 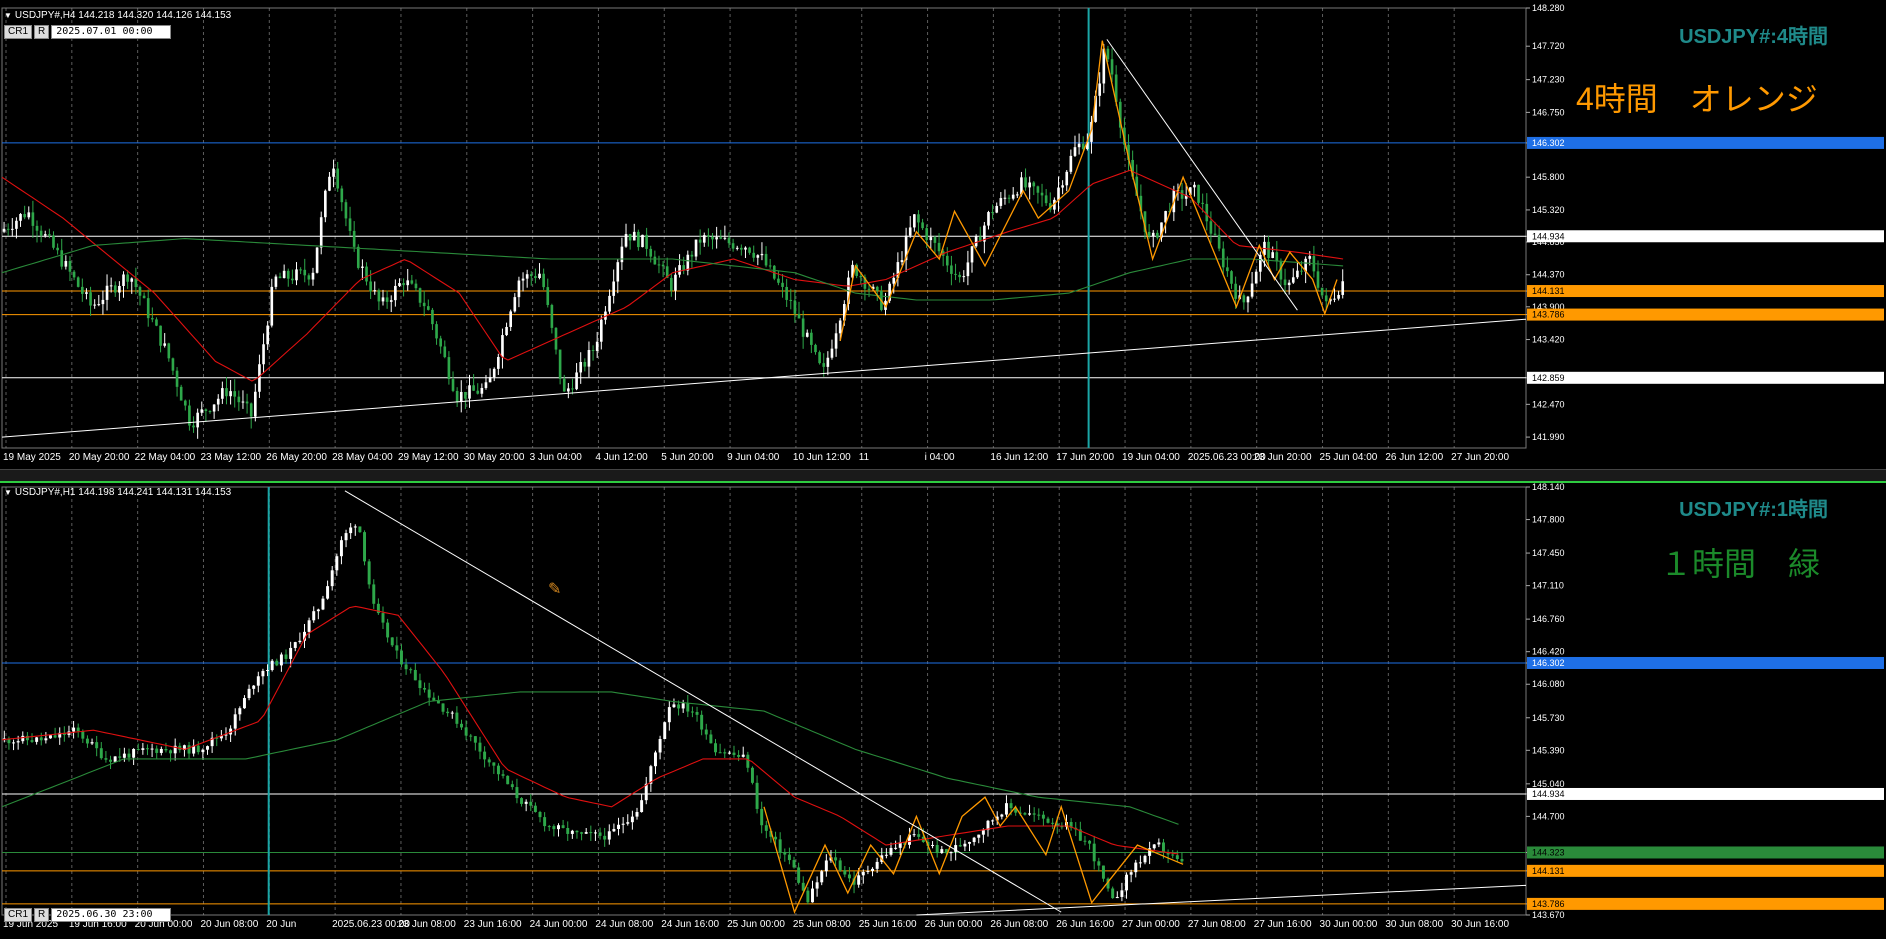 I want to click on x-tick-label: 27 Jun 20:00, so click(x=1480, y=457).